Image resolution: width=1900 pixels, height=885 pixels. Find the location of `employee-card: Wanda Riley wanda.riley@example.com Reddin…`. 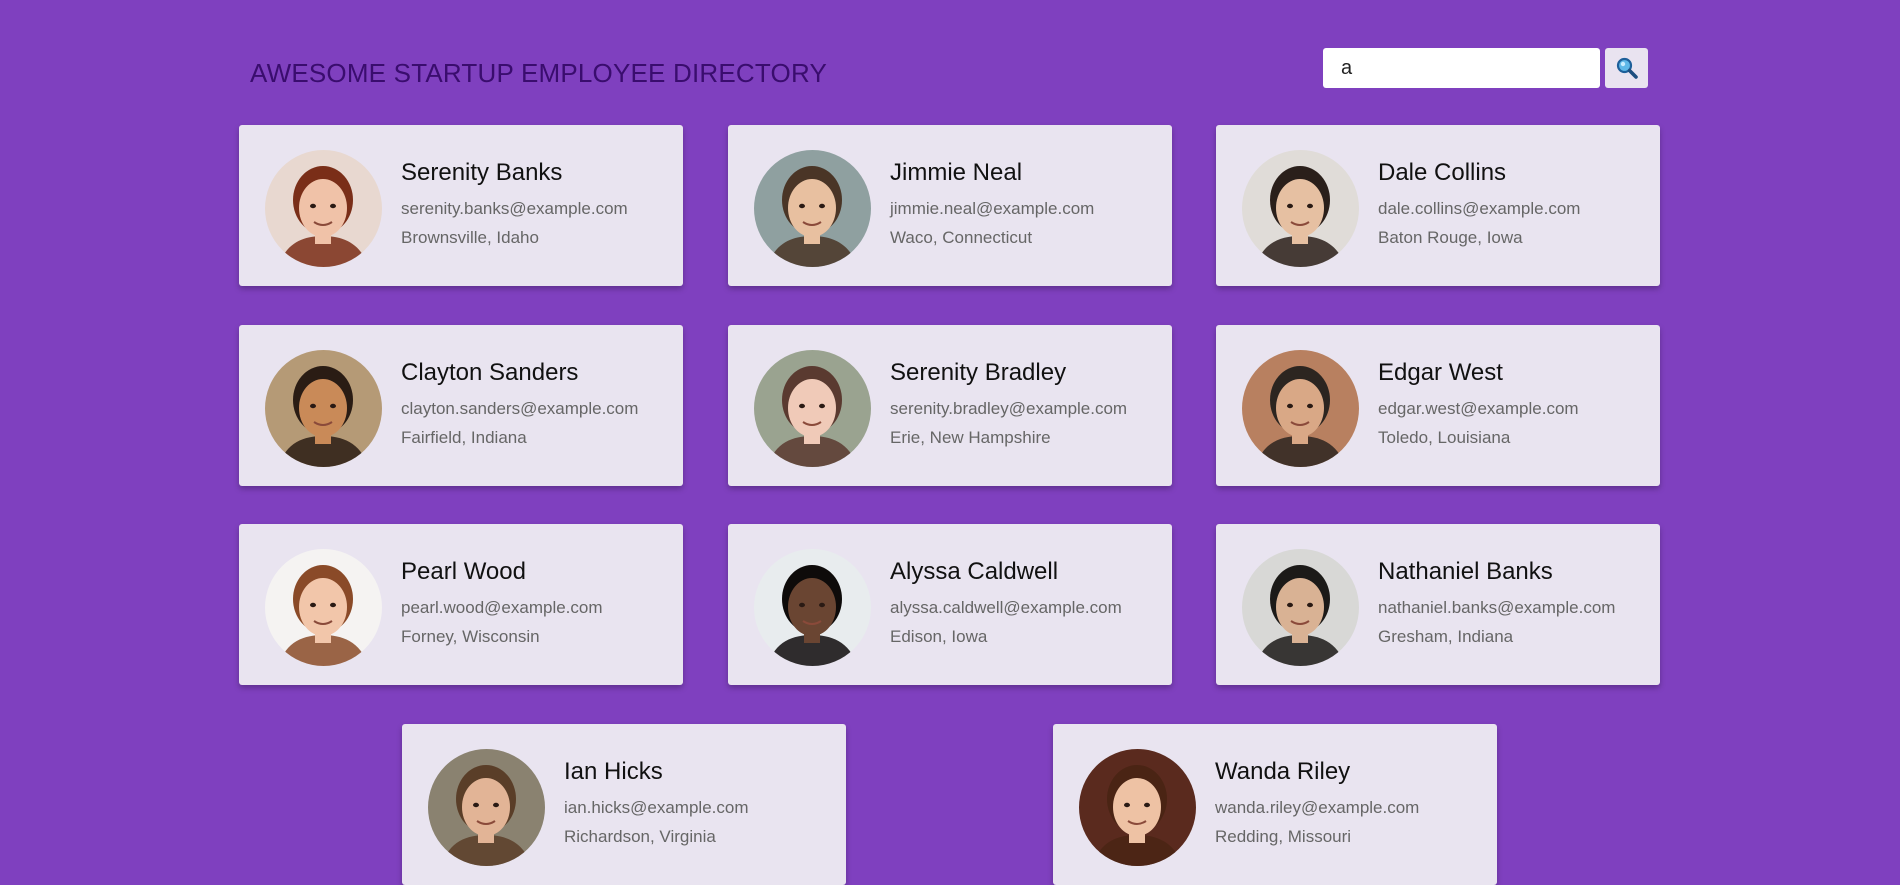

employee-card: Wanda Riley wanda.riley@example.com Reddin… is located at coordinates (1275, 804).